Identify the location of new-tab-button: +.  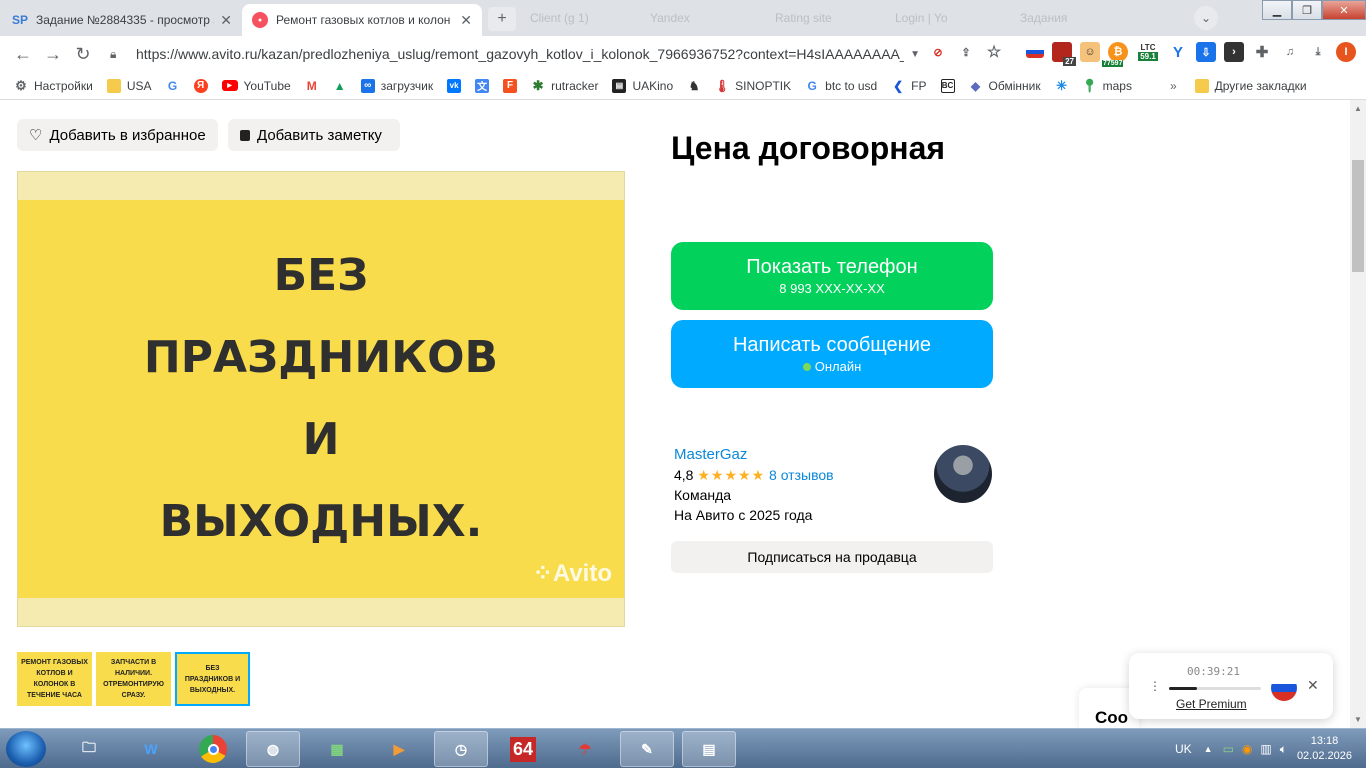
(502, 19).